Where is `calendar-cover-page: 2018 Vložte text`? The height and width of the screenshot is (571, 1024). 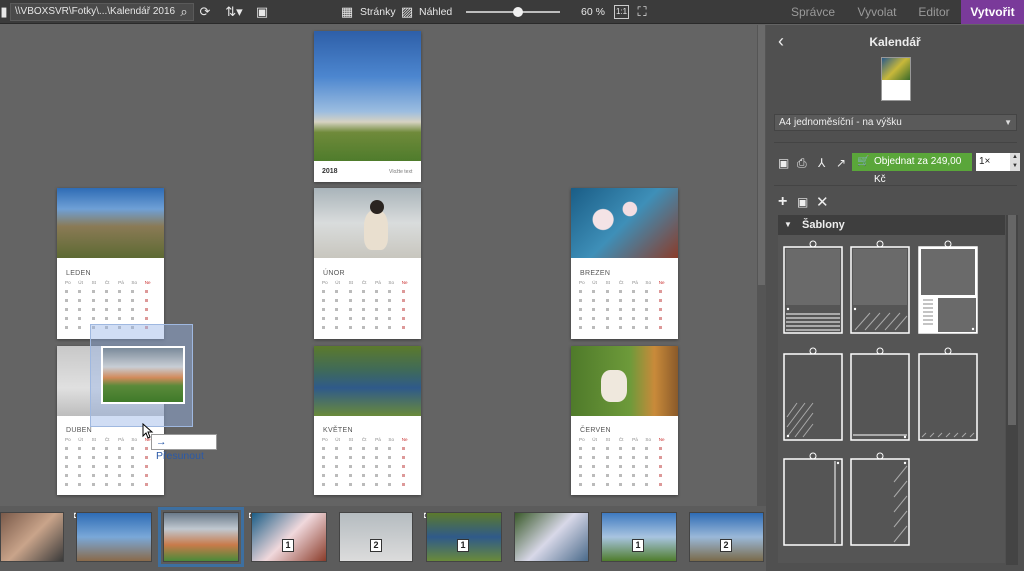 calendar-cover-page: 2018 Vložte text is located at coordinates (367, 106).